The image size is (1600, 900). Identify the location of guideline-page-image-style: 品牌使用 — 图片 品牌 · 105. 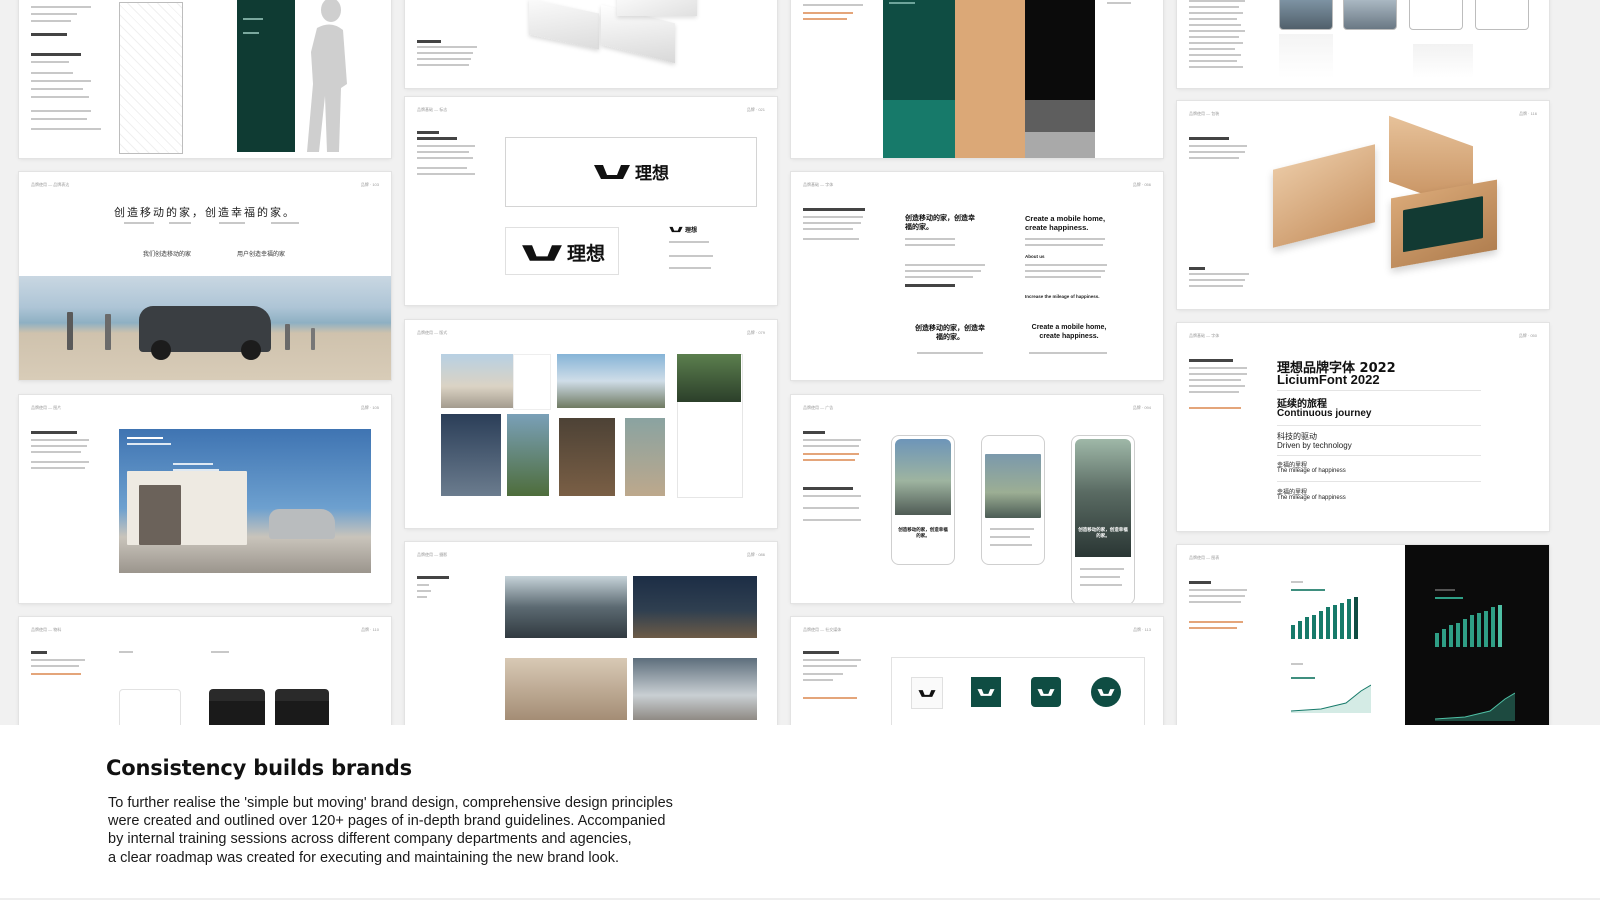
(205, 499).